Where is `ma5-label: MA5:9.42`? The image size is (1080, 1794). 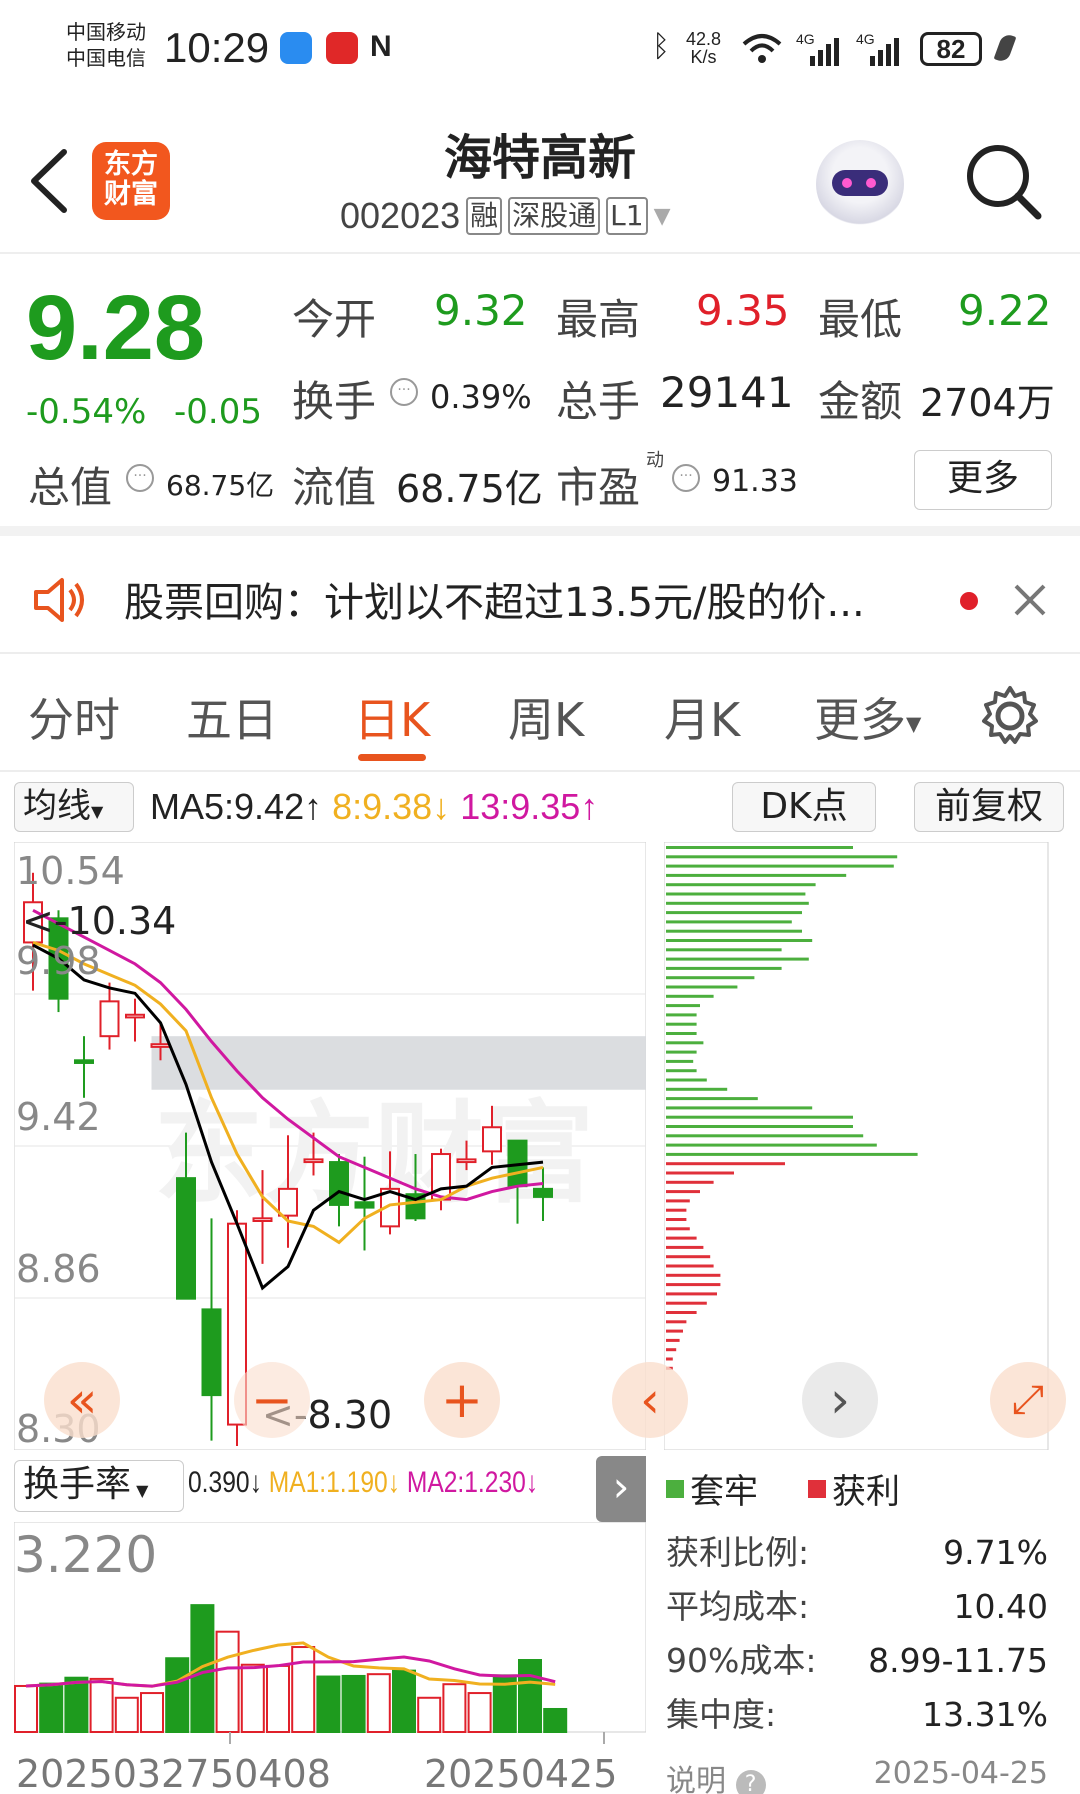 ma5-label: MA5:9.42 is located at coordinates (227, 806).